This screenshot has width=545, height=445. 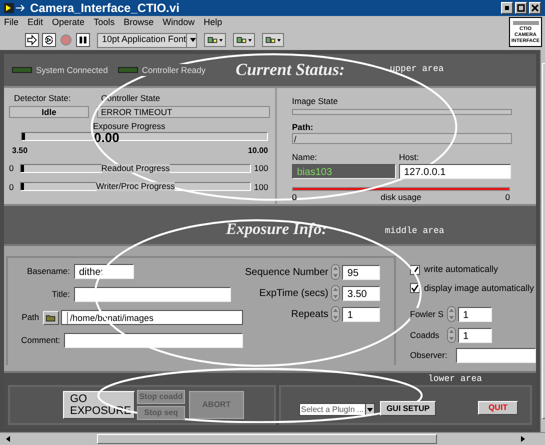 I want to click on maximize-icon, so click(x=521, y=8).